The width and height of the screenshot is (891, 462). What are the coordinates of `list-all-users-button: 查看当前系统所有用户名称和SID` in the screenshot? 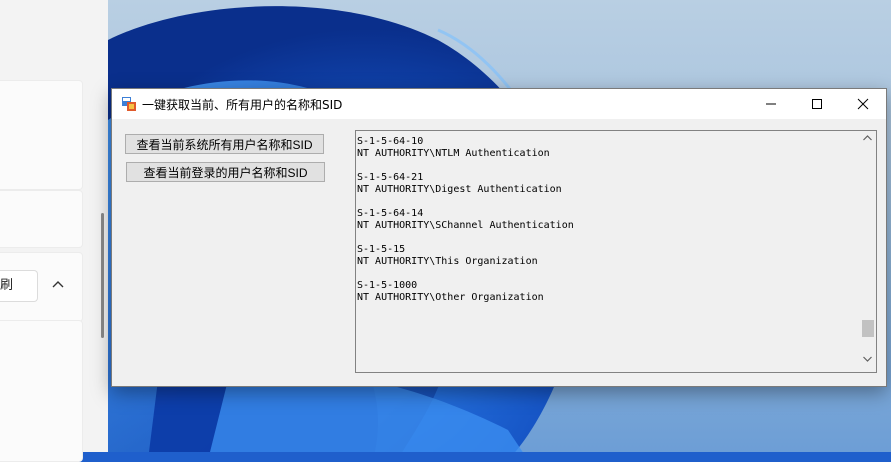 It's located at (224, 144).